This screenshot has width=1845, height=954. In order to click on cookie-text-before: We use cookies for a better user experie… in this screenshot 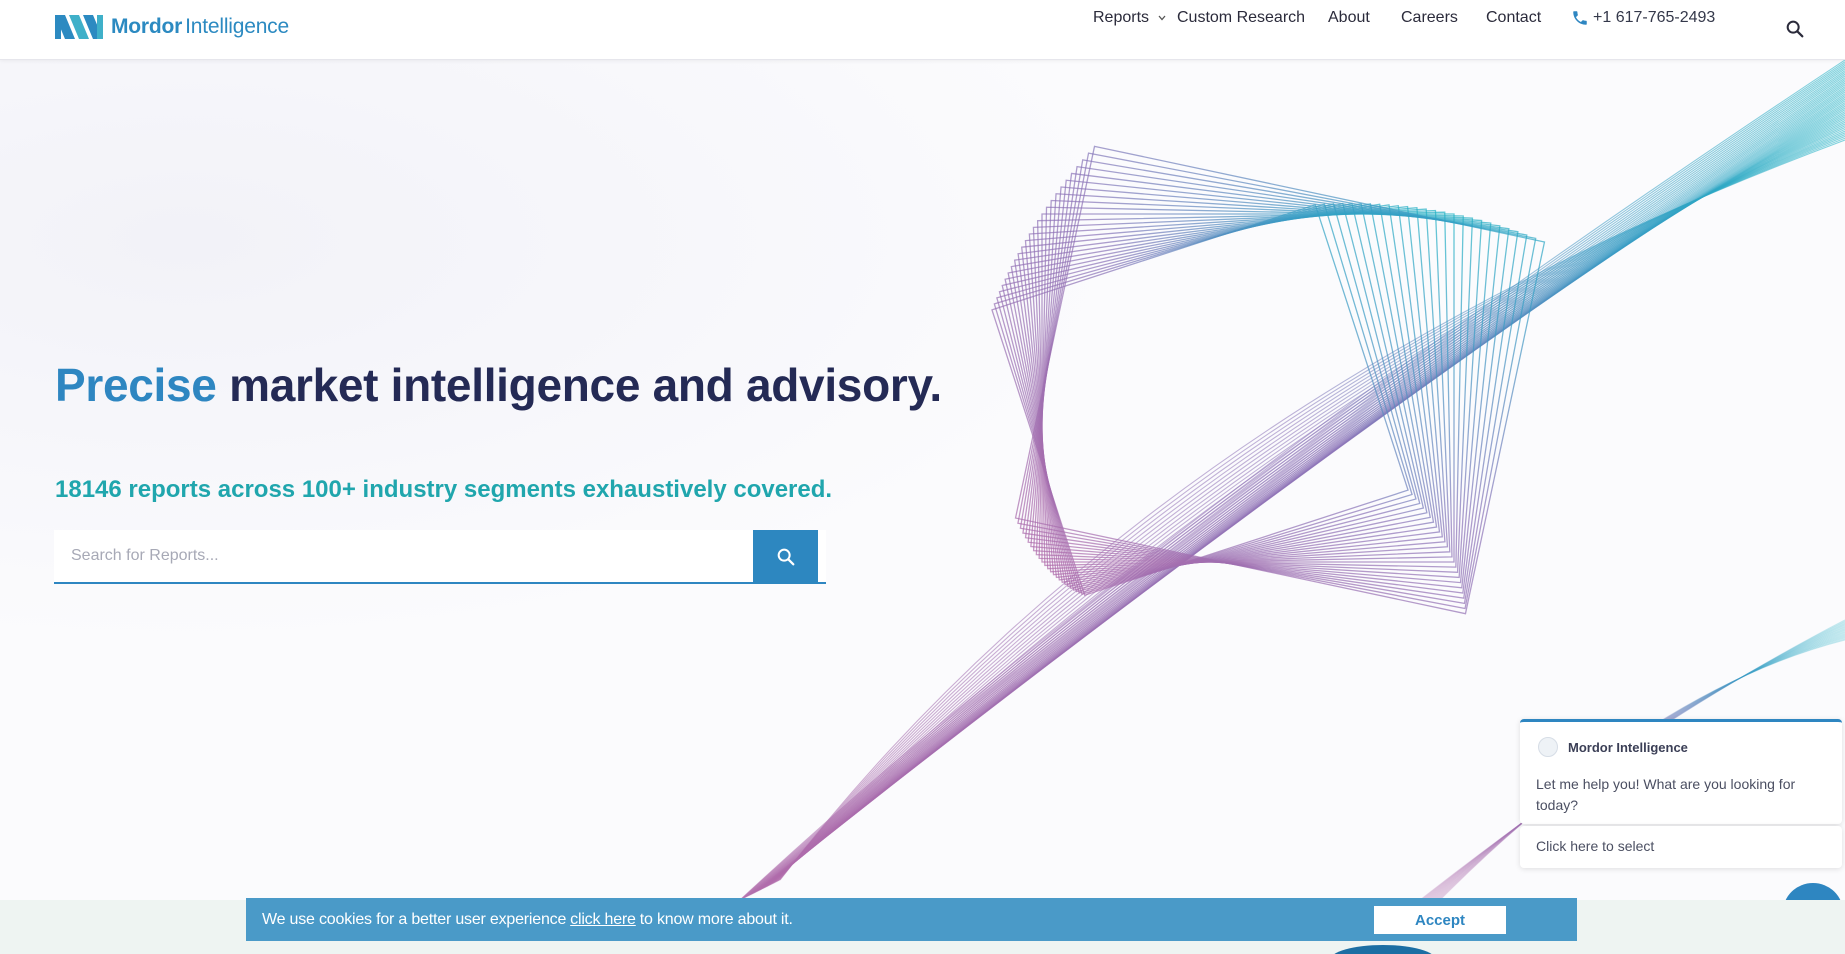, I will do `click(414, 919)`.